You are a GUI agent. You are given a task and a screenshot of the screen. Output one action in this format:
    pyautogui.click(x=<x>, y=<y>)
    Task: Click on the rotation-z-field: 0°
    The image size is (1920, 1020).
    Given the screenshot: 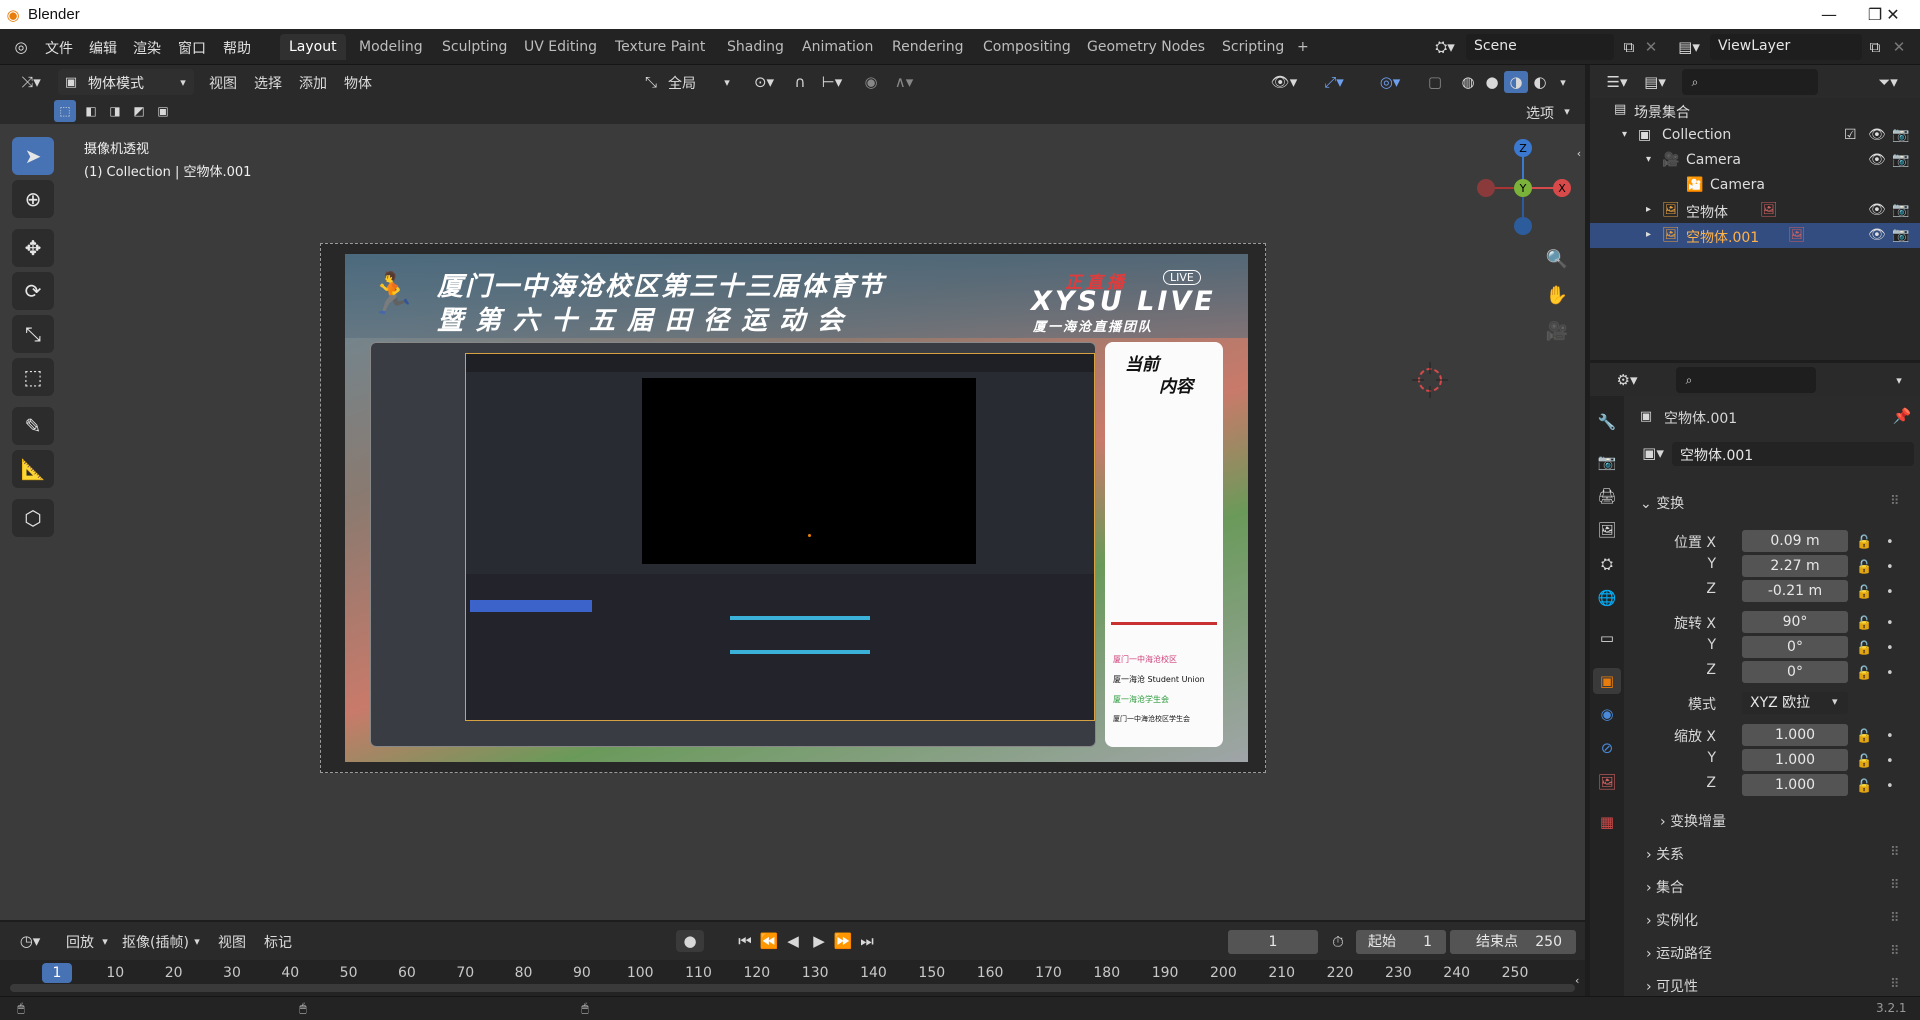 What is the action you would take?
    pyautogui.click(x=1795, y=672)
    